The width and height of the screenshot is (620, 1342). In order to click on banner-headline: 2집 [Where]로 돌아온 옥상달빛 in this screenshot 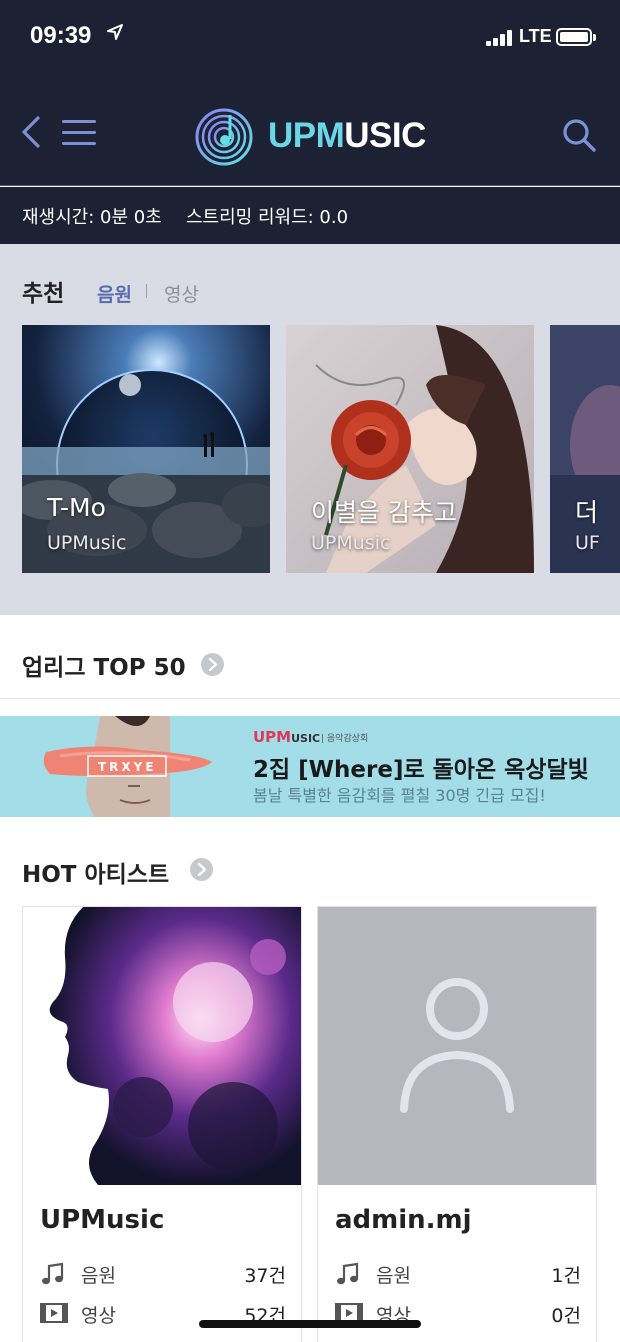, I will do `click(421, 770)`.